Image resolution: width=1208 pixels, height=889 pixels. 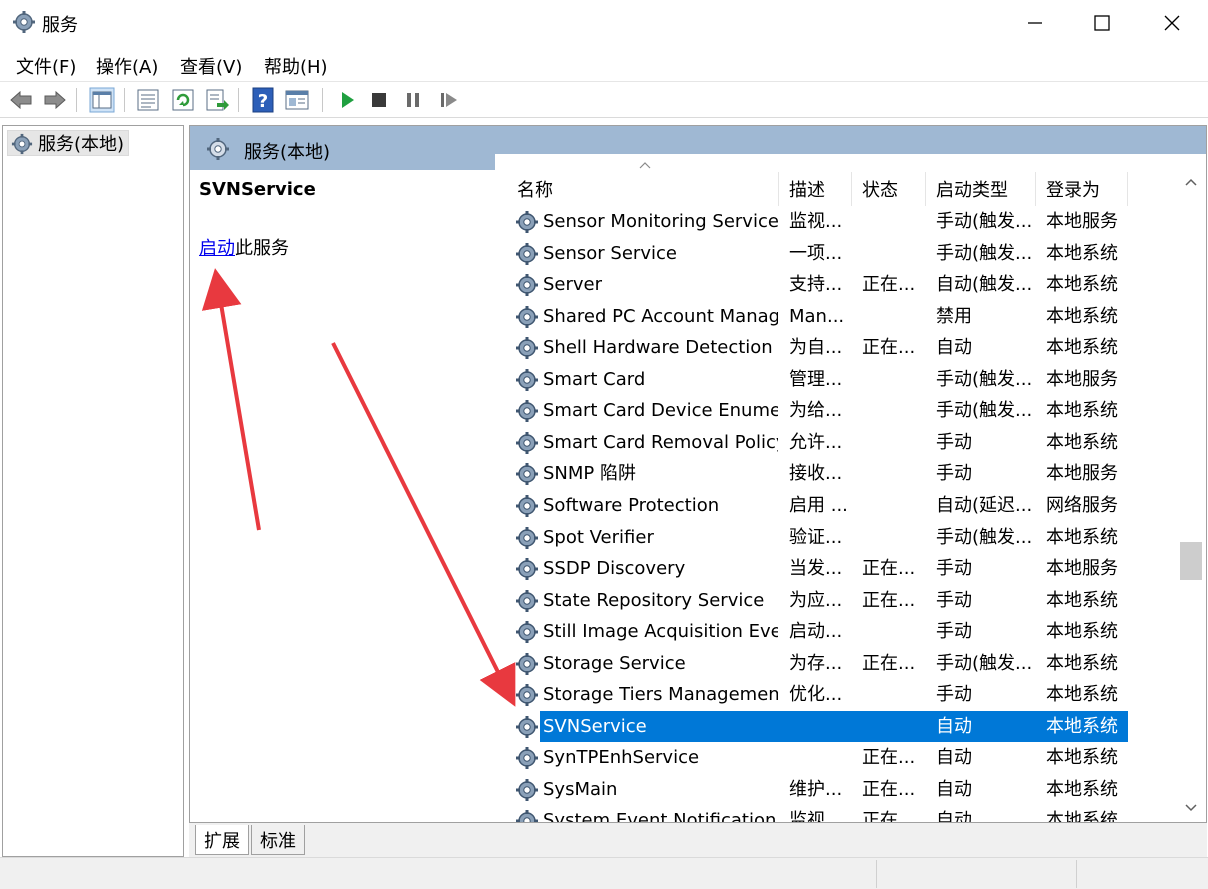 What do you see at coordinates (812, 253) in the screenshot?
I see `service-row: Sensor Service 一项... 手动(触发... 本地系统` at bounding box center [812, 253].